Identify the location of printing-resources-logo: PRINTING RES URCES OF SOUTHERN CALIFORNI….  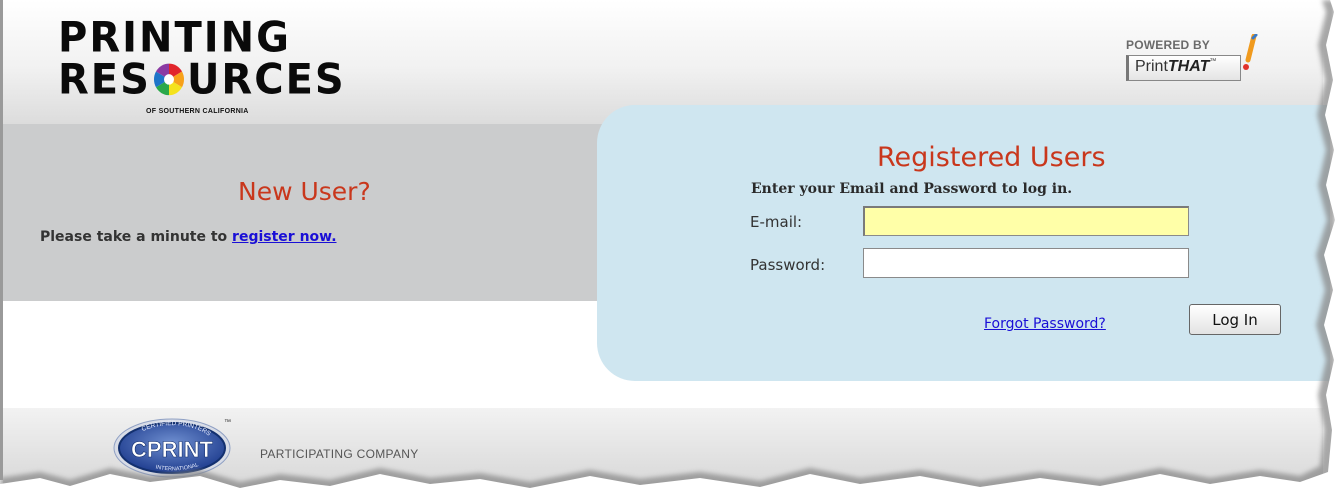
(201, 65).